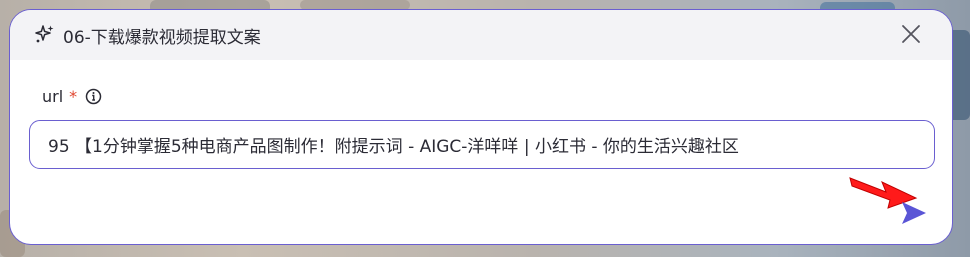  I want to click on close-icon, so click(911, 34).